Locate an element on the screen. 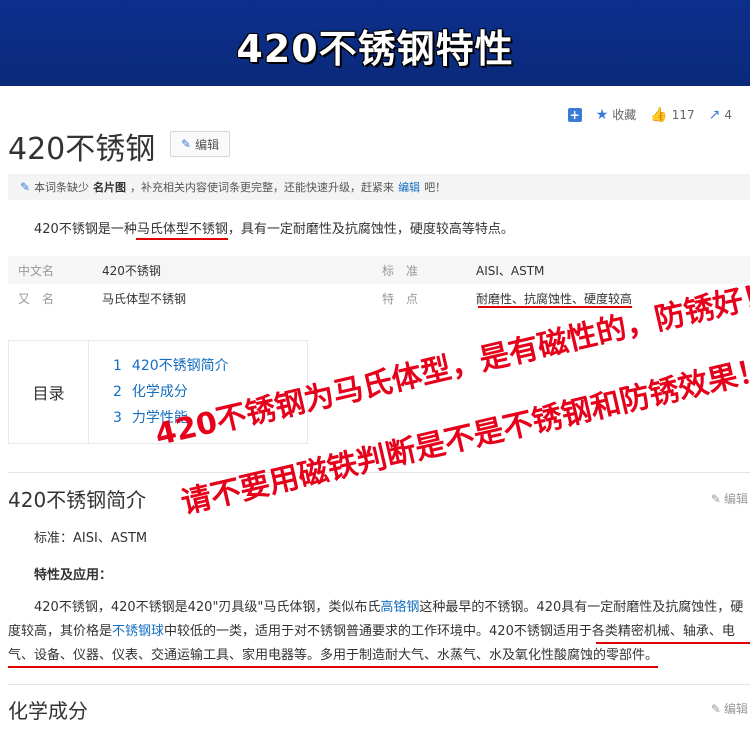  section-divider is located at coordinates (379, 684).